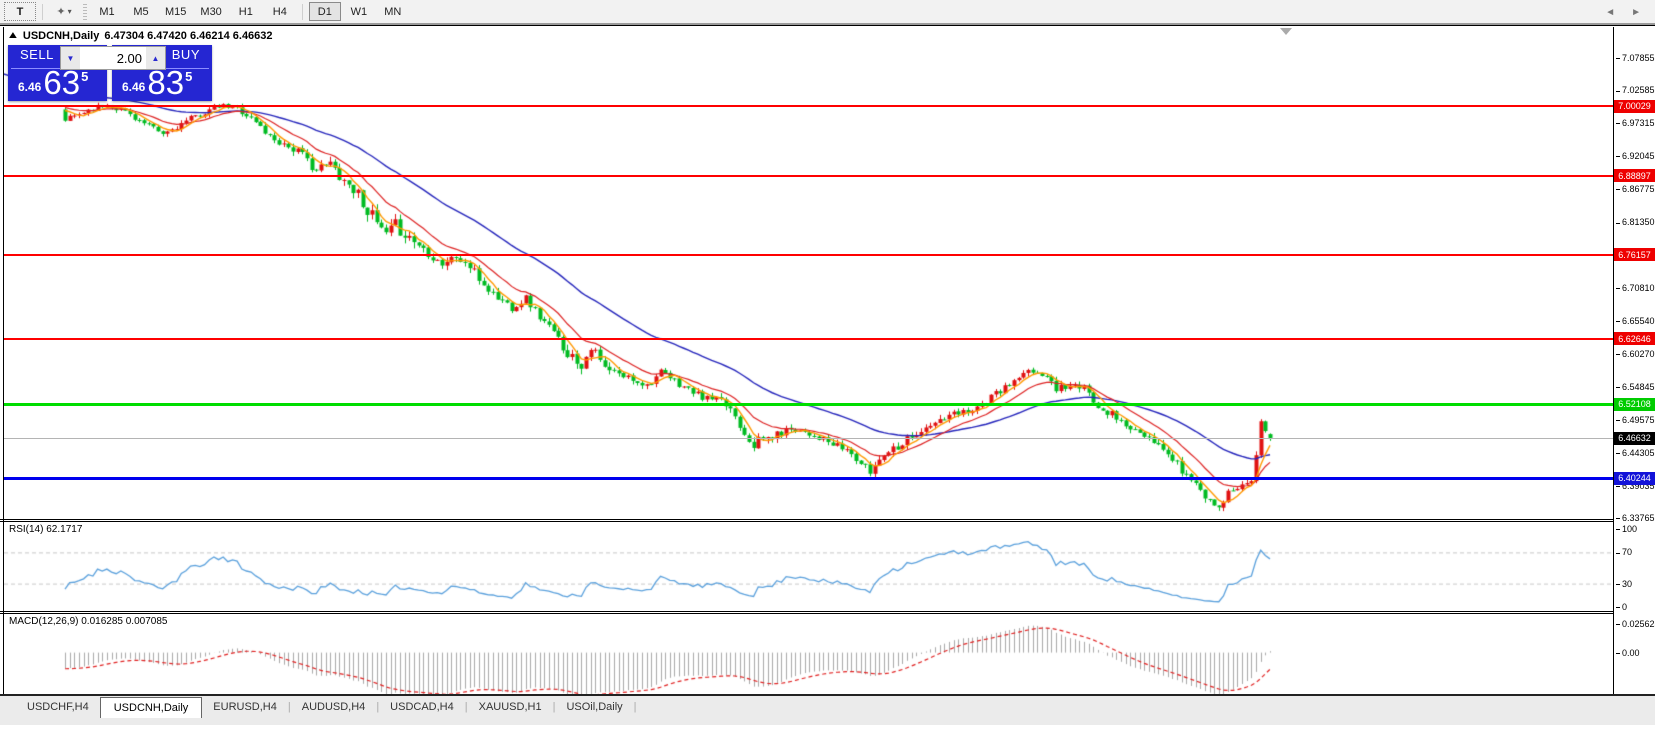  Describe the element at coordinates (102, 621) in the screenshot. I see `macd-main-value: 0.016285` at that location.